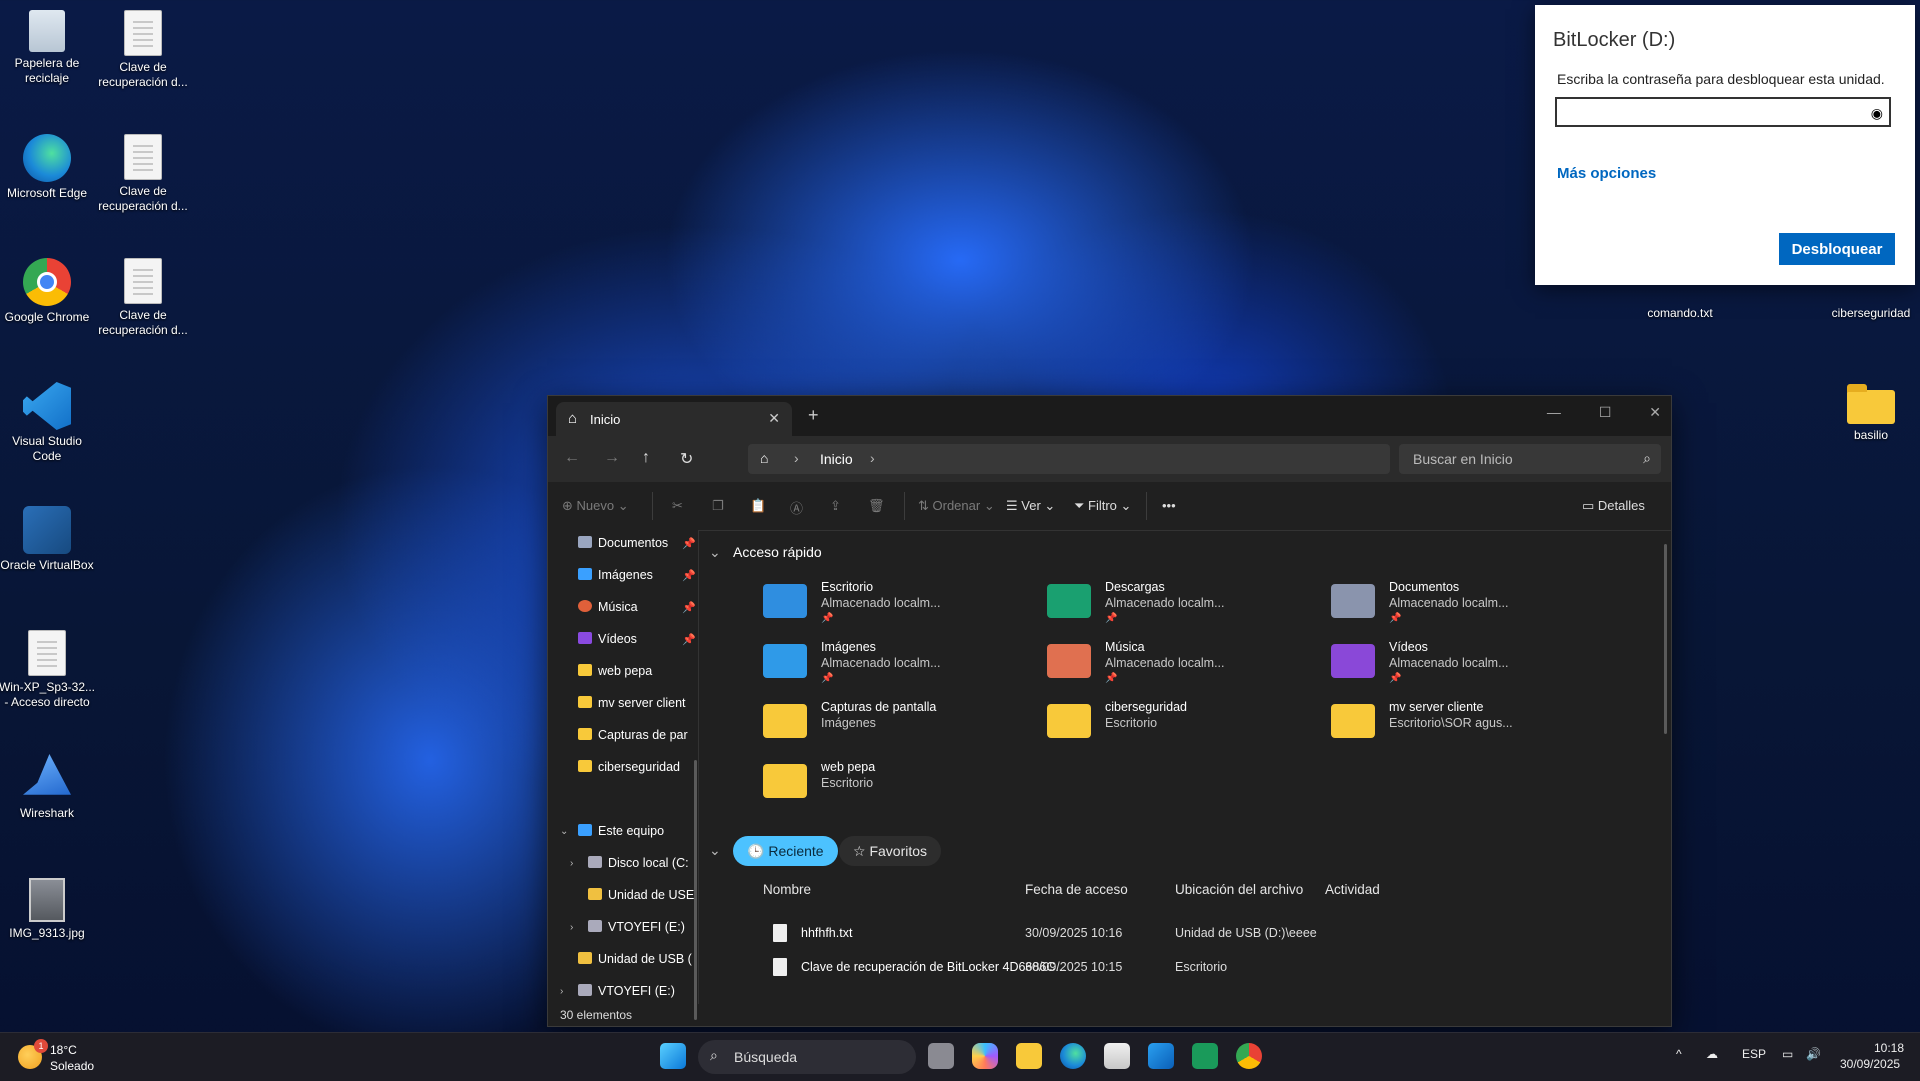  I want to click on copy-icon: ❐, so click(718, 506).